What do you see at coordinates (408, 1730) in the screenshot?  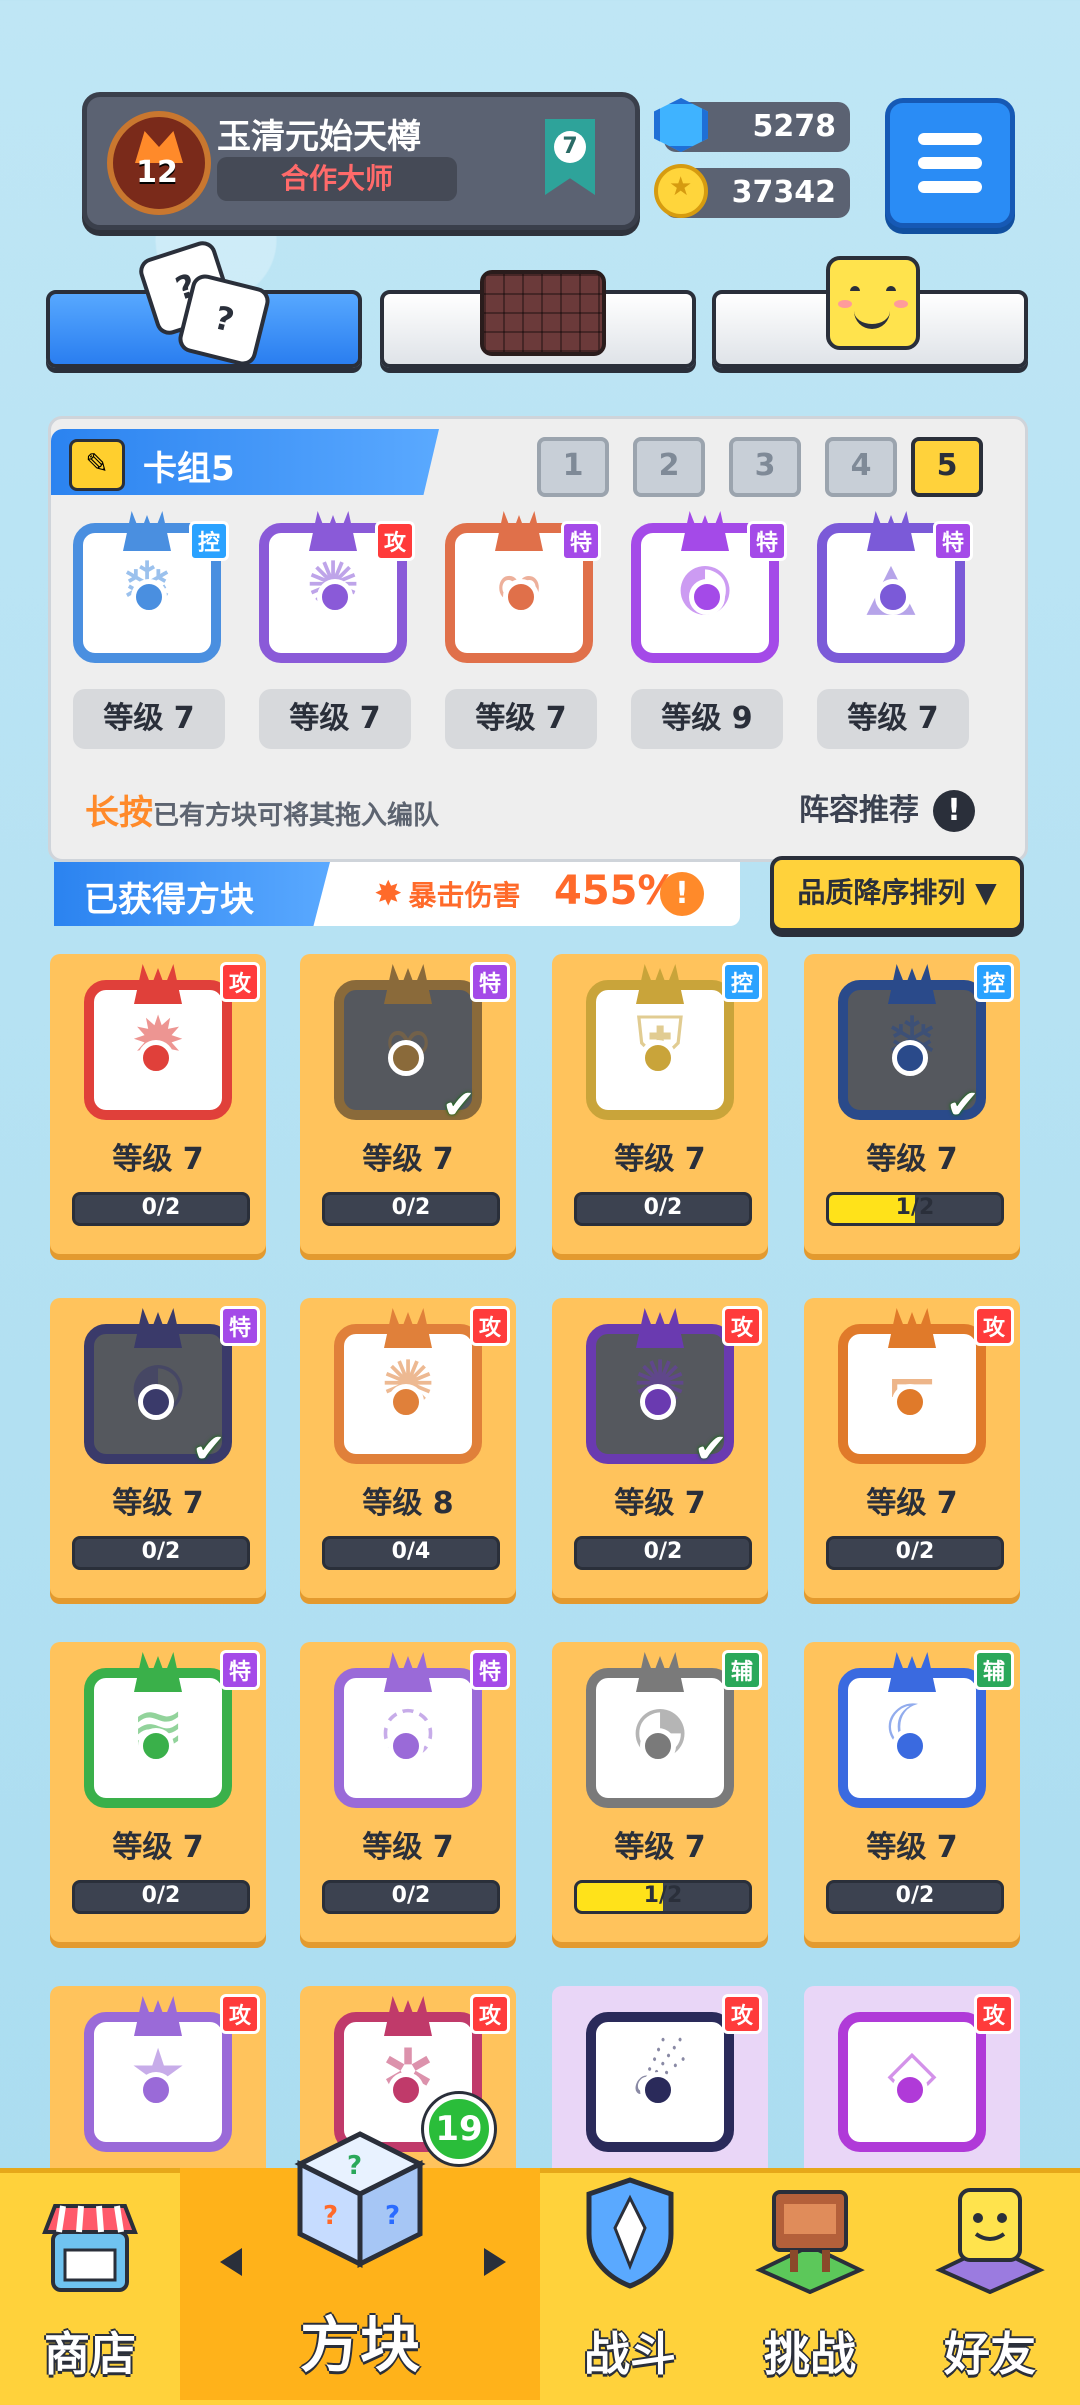 I see `block-art: ◌` at bounding box center [408, 1730].